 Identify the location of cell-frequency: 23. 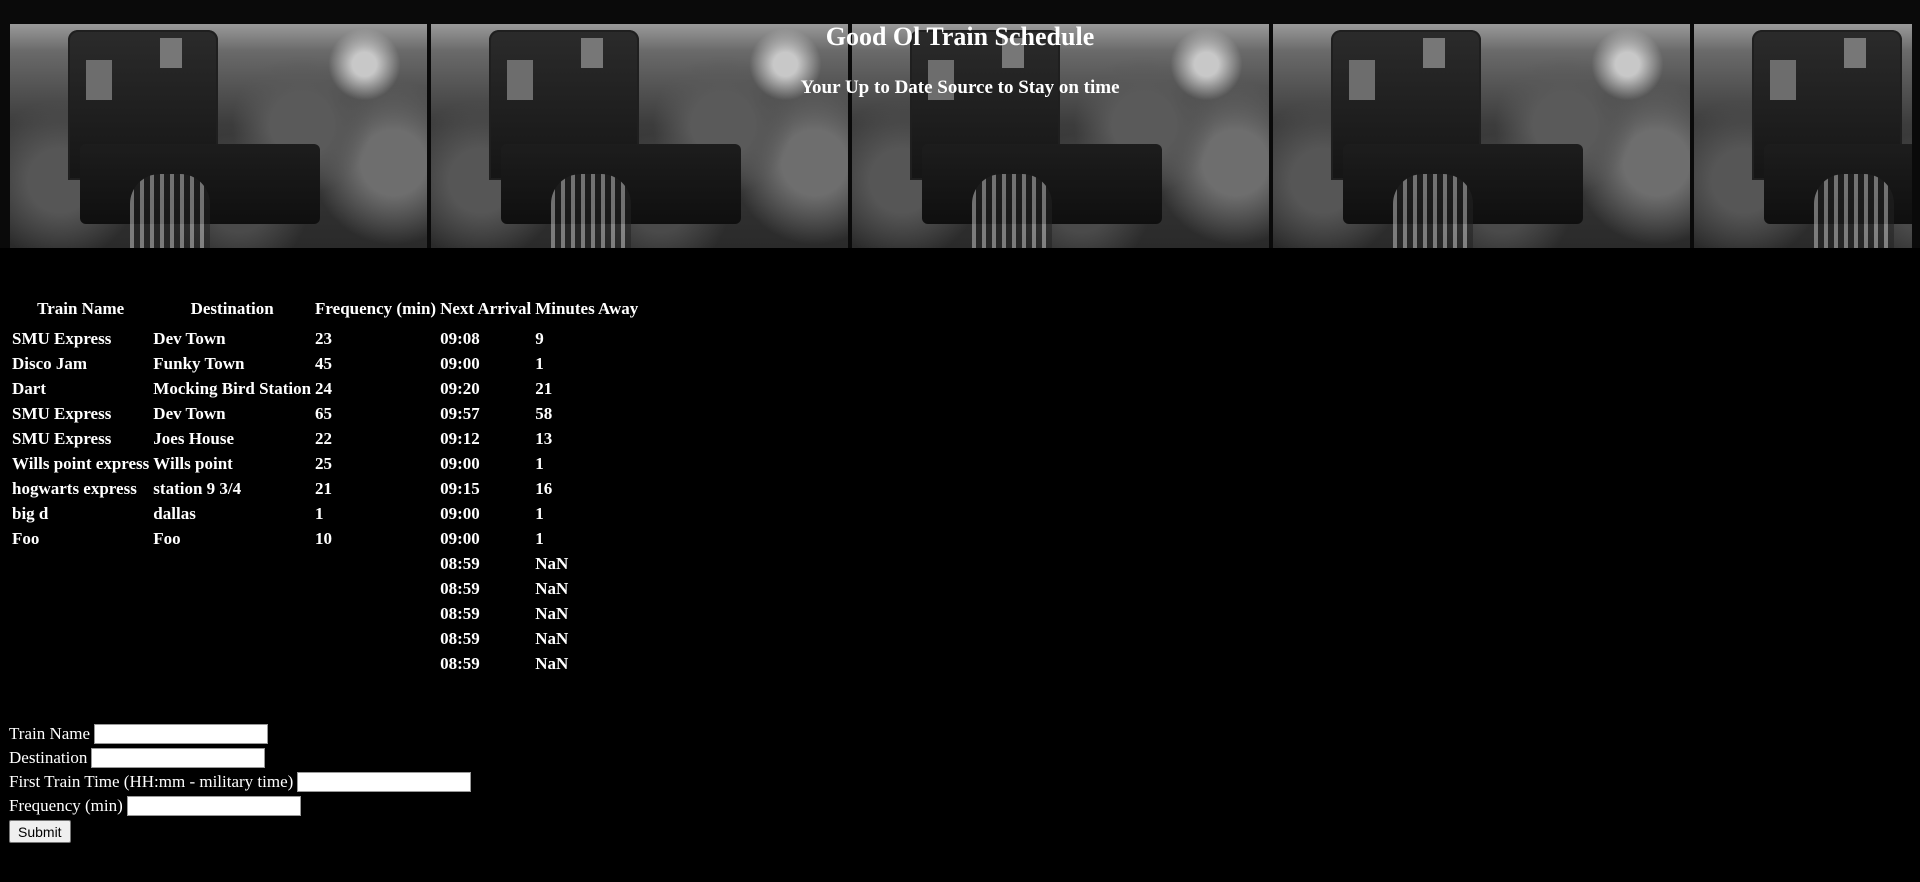
(324, 338).